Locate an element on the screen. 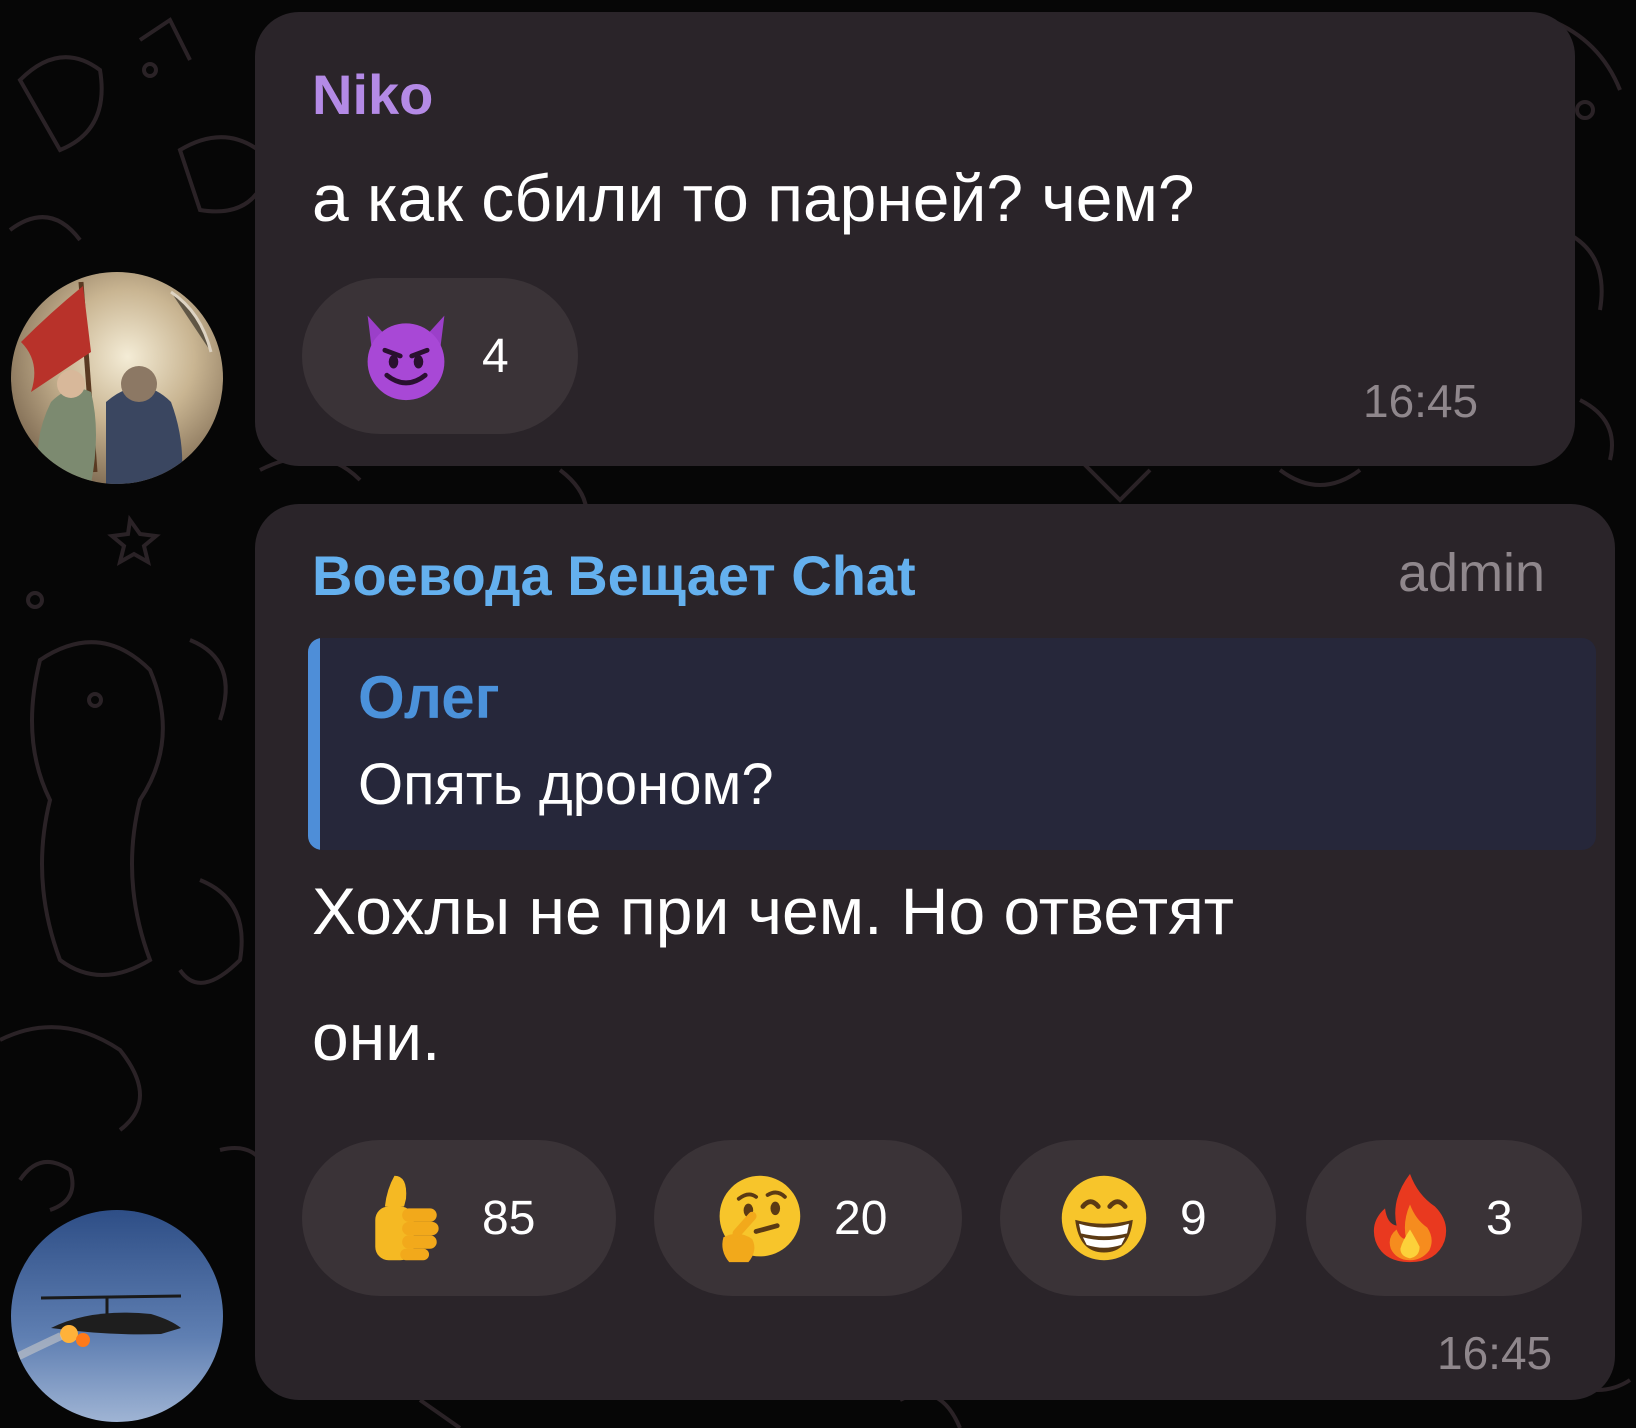 The image size is (1636, 1428). thinking-face-emoji is located at coordinates (760, 1219).